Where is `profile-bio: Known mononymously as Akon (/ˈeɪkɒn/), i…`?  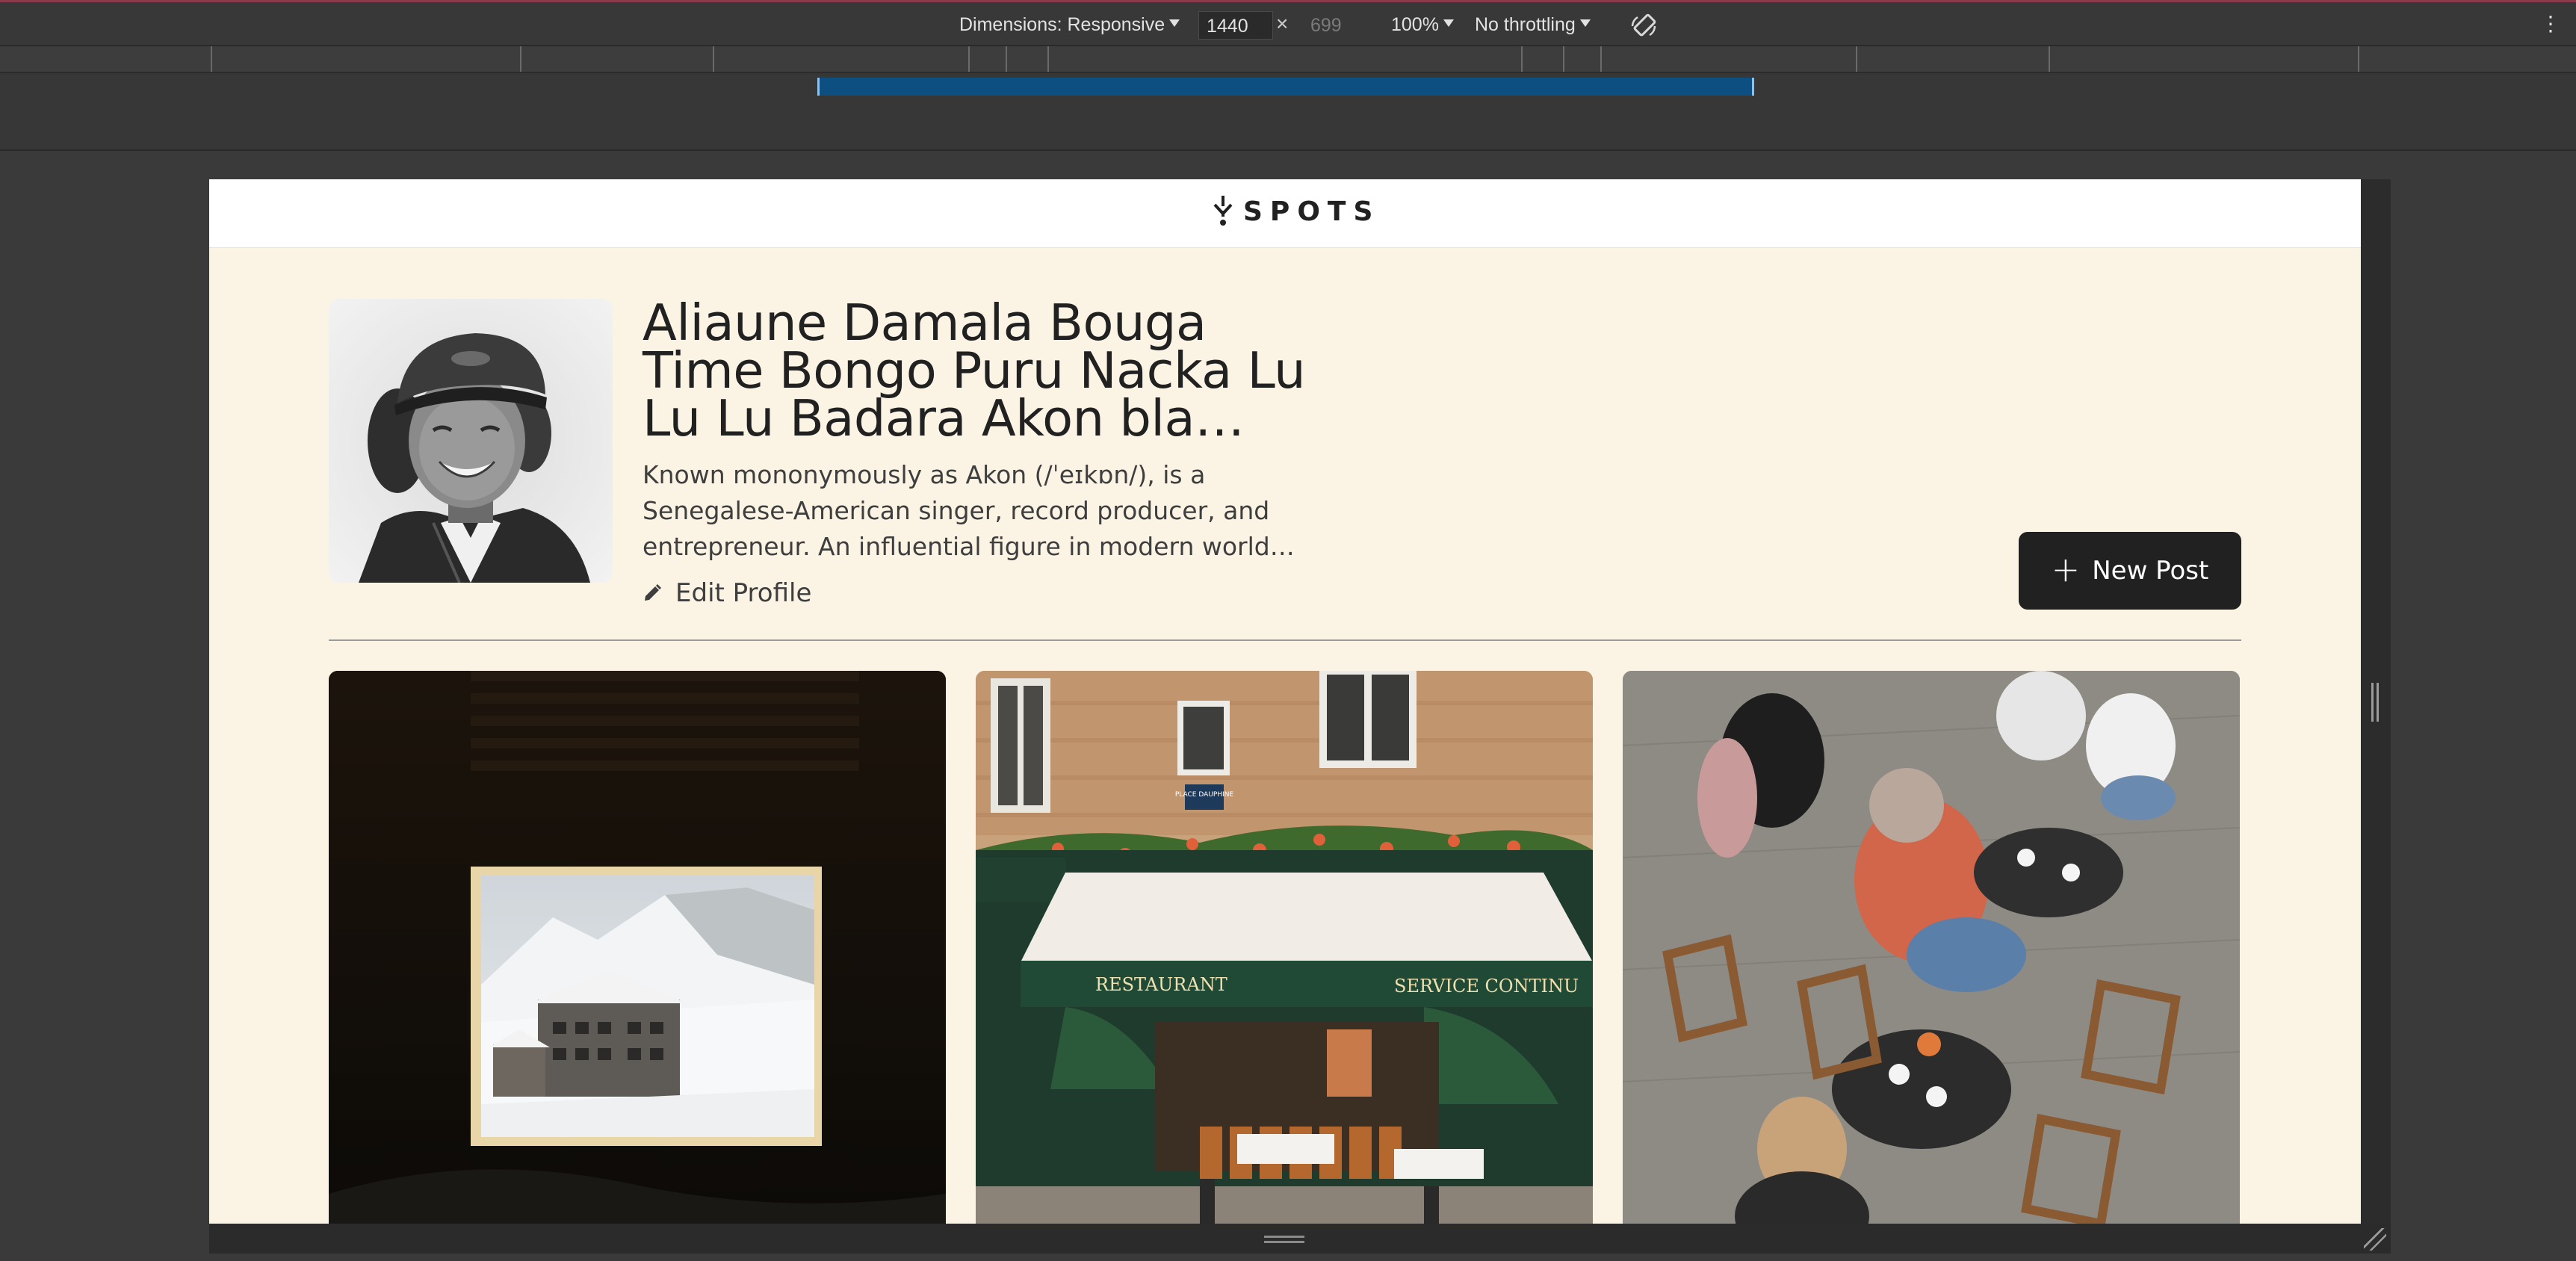 profile-bio: Known mononymously as Akon (/ˈeɪkɒn/), i… is located at coordinates (969, 510).